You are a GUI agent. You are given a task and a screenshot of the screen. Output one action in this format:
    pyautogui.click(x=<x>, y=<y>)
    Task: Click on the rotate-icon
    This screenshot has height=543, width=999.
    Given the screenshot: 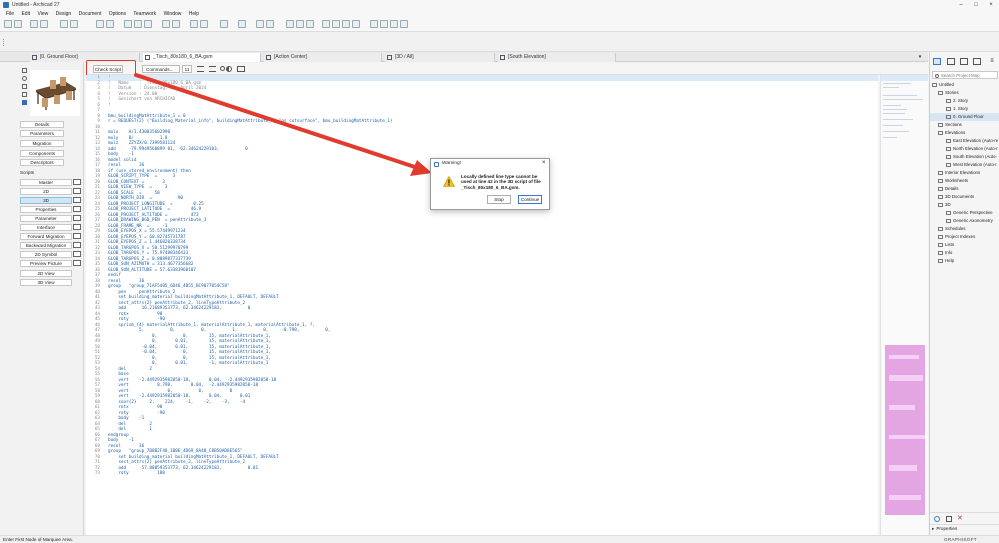 What is the action you would take?
    pyautogui.click(x=336, y=24)
    